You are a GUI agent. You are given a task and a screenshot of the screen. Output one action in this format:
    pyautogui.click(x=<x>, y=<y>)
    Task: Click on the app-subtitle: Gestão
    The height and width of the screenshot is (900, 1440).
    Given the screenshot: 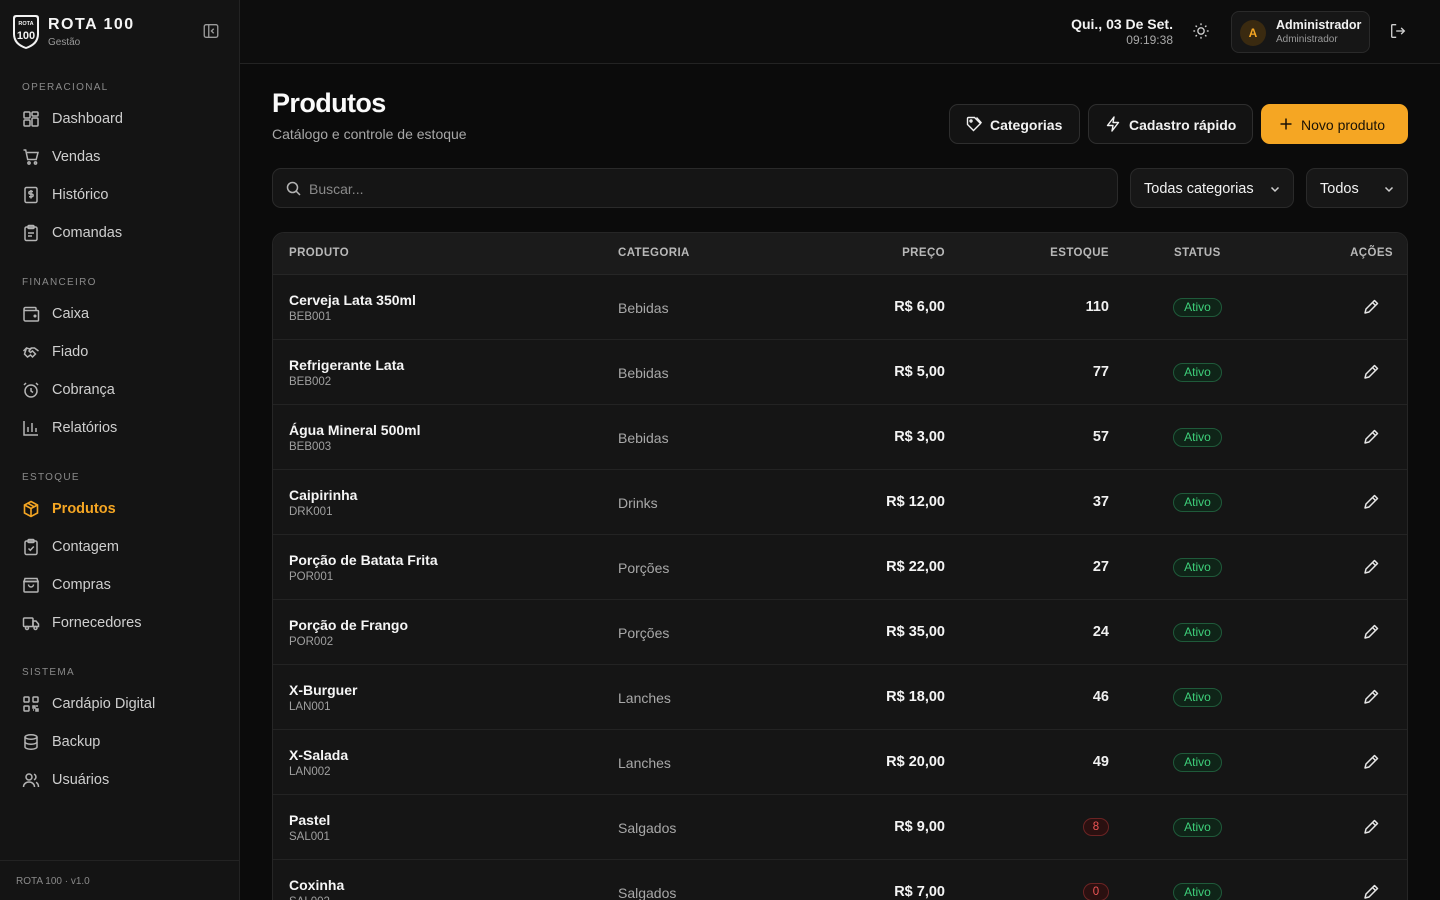 What is the action you would take?
    pyautogui.click(x=64, y=42)
    